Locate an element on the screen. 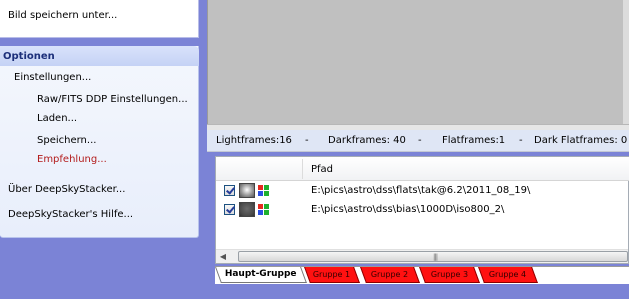  tab-group-4: Gruppe 4 is located at coordinates (508, 275).